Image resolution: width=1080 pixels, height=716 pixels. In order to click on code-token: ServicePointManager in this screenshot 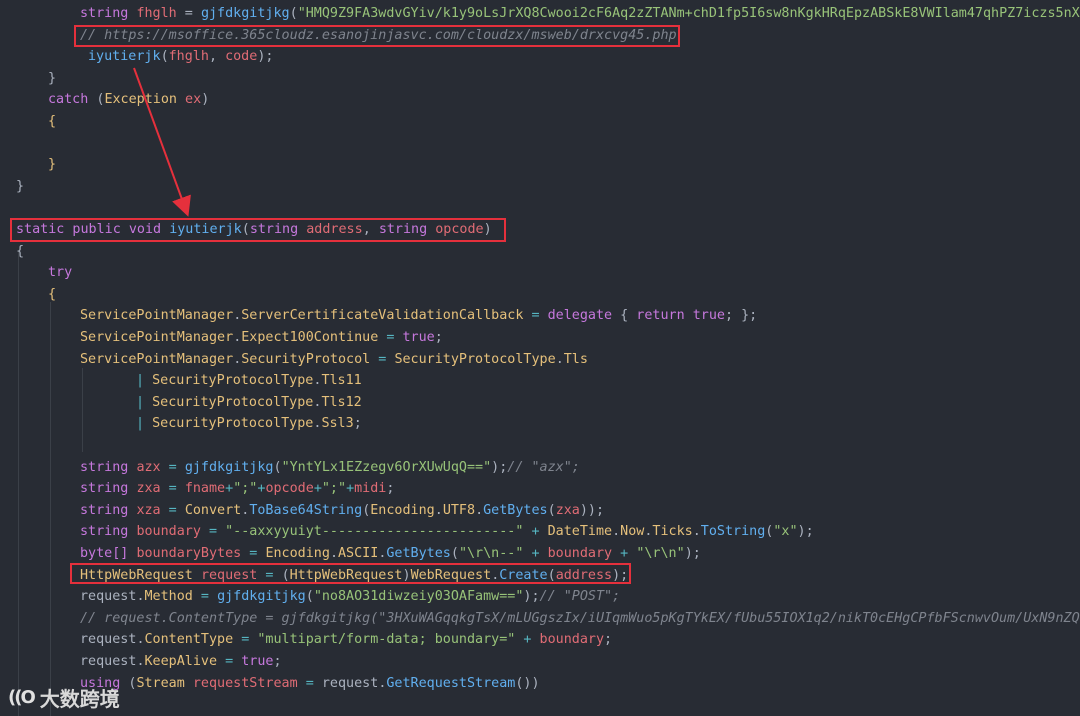, I will do `click(157, 337)`.